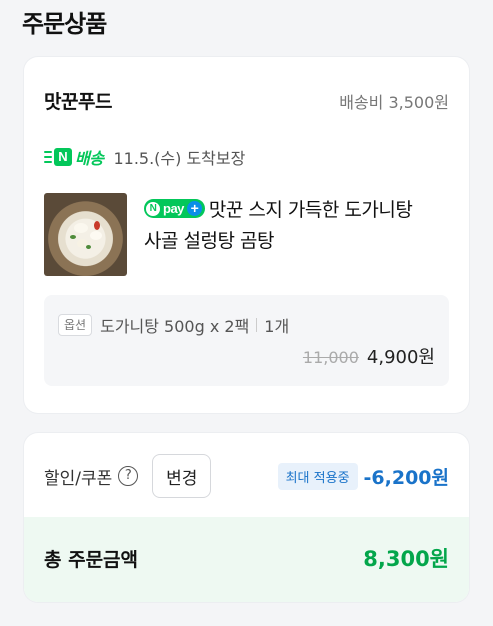 The image size is (493, 626). What do you see at coordinates (89, 158) in the screenshot?
I see `delivery-label: 배송` at bounding box center [89, 158].